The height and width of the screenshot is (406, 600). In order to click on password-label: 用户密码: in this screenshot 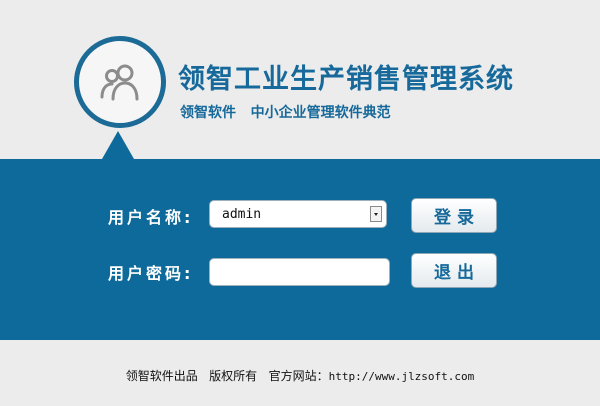, I will do `click(151, 273)`.